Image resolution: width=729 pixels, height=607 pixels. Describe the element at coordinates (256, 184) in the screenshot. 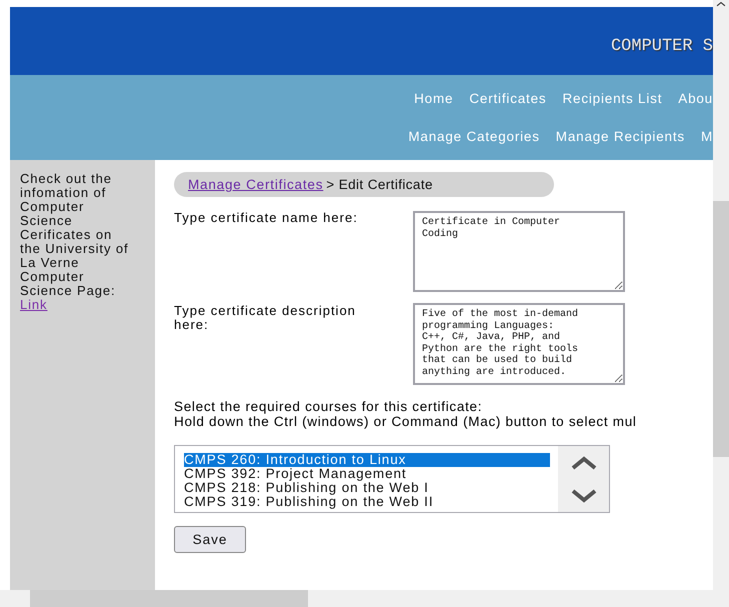

I see `breadcrumb-link: Manage Certificates` at that location.